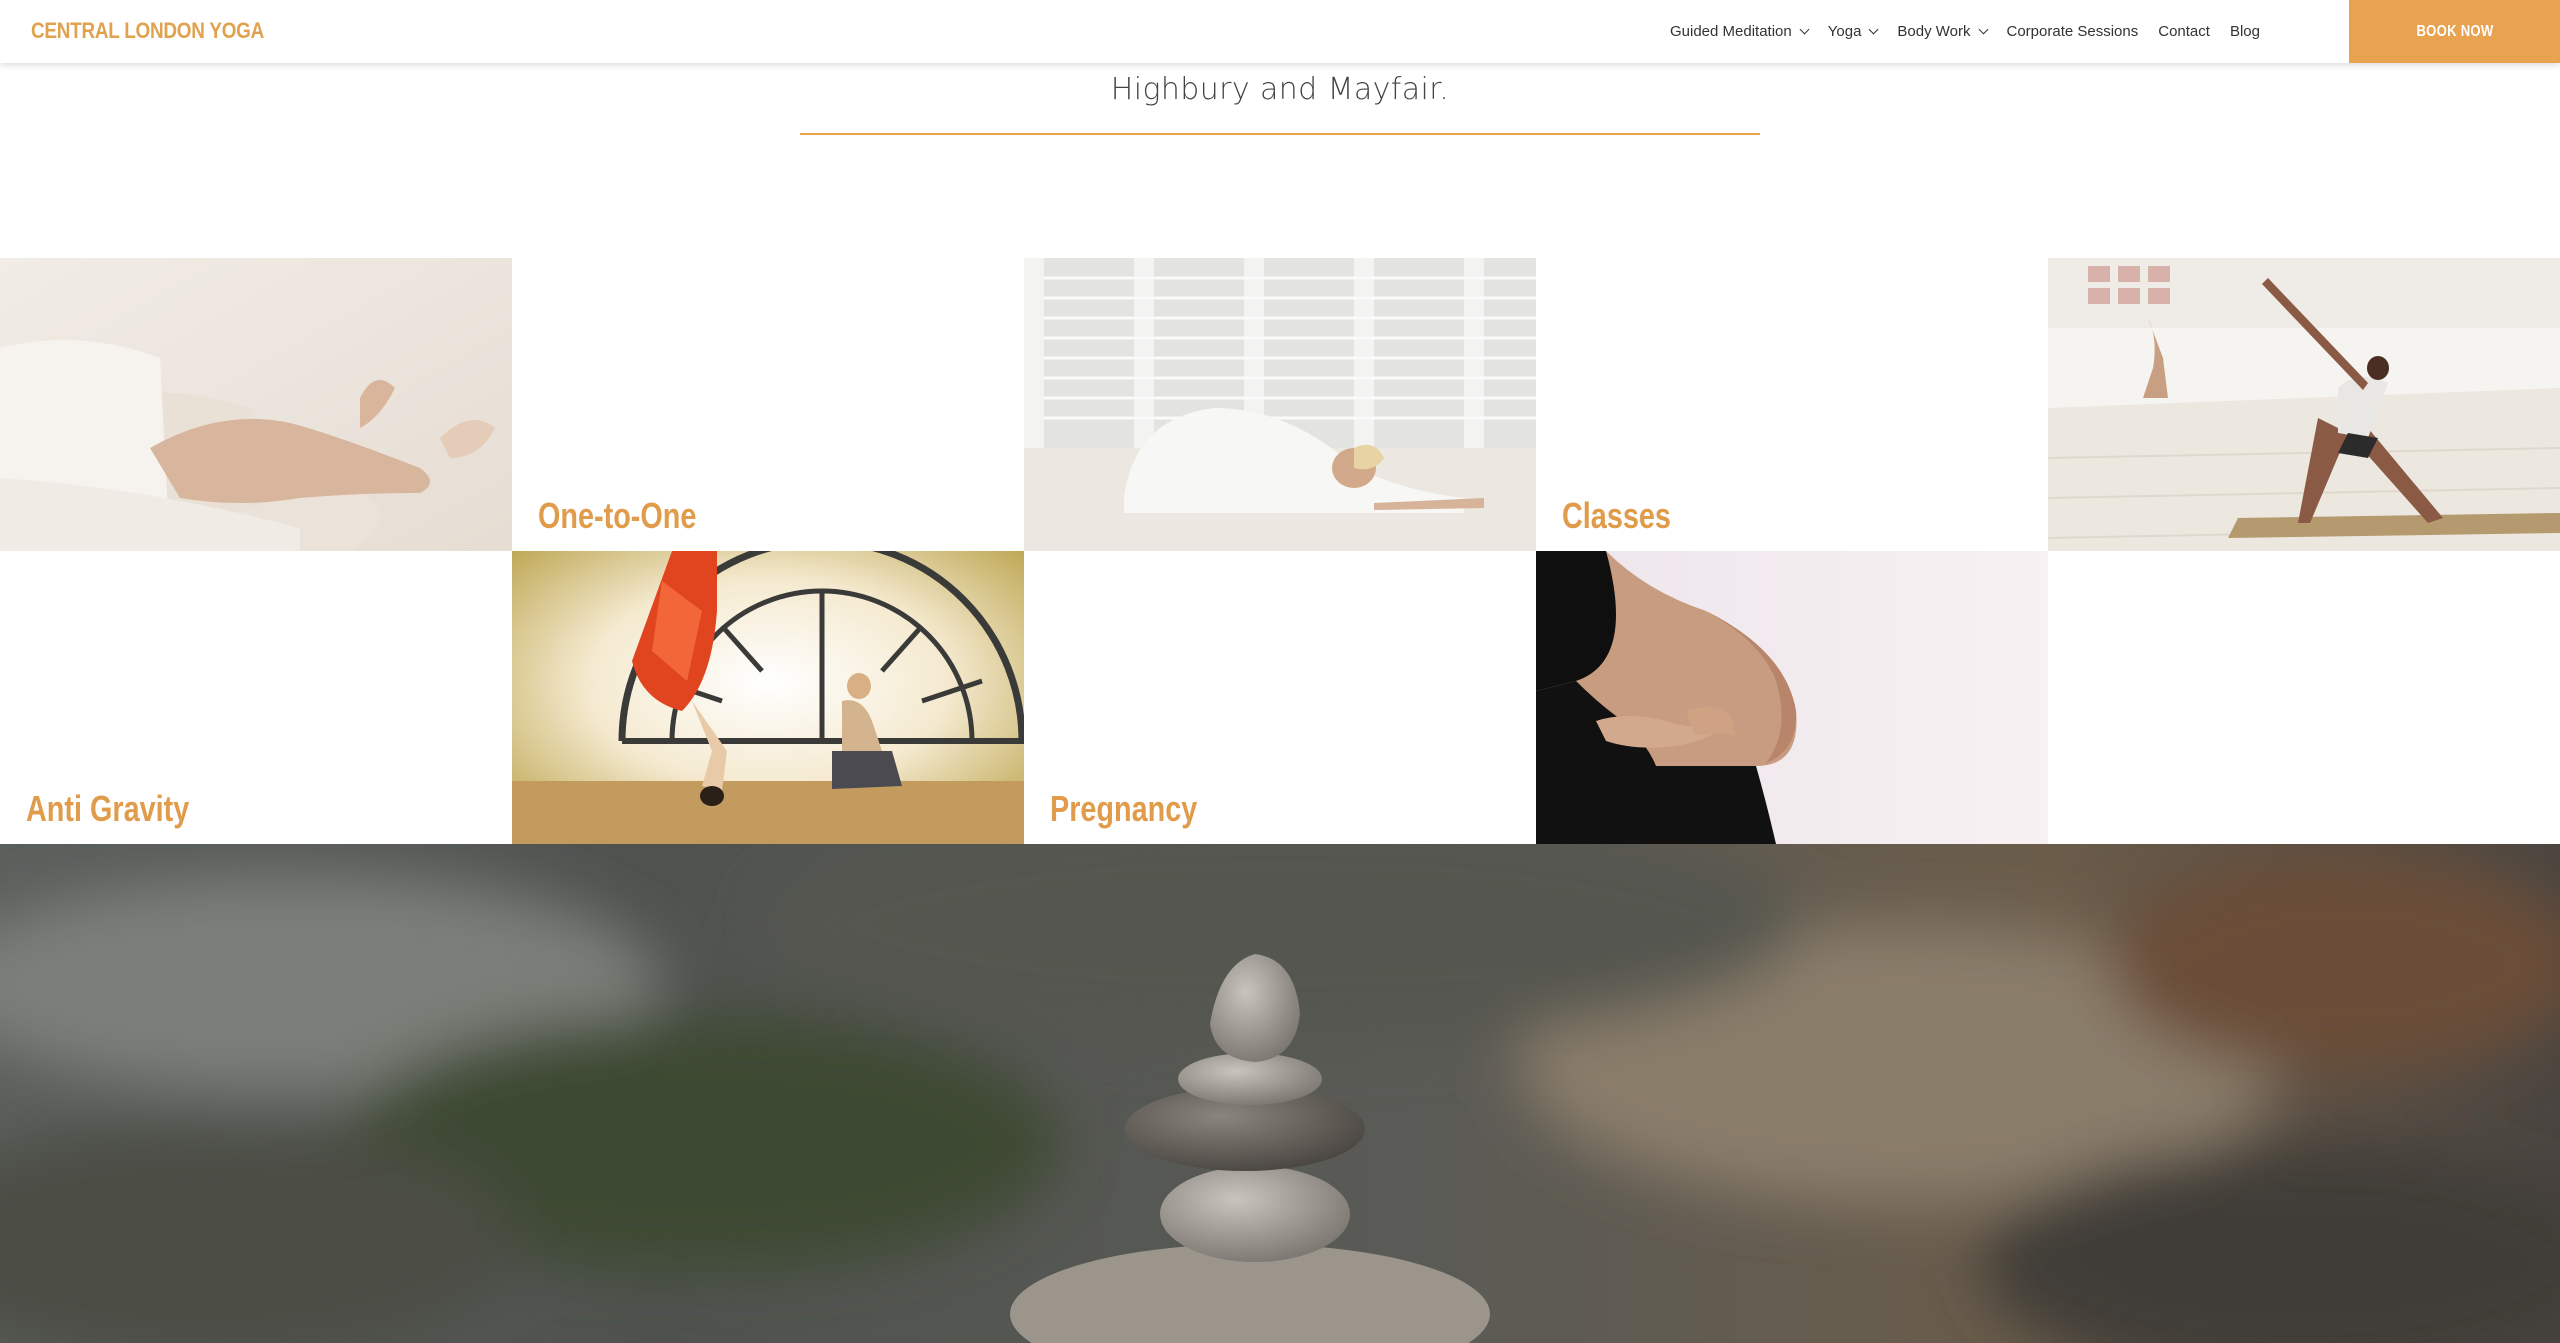 The image size is (2560, 1343). I want to click on nav-label: Corporate Sessions, so click(2072, 31).